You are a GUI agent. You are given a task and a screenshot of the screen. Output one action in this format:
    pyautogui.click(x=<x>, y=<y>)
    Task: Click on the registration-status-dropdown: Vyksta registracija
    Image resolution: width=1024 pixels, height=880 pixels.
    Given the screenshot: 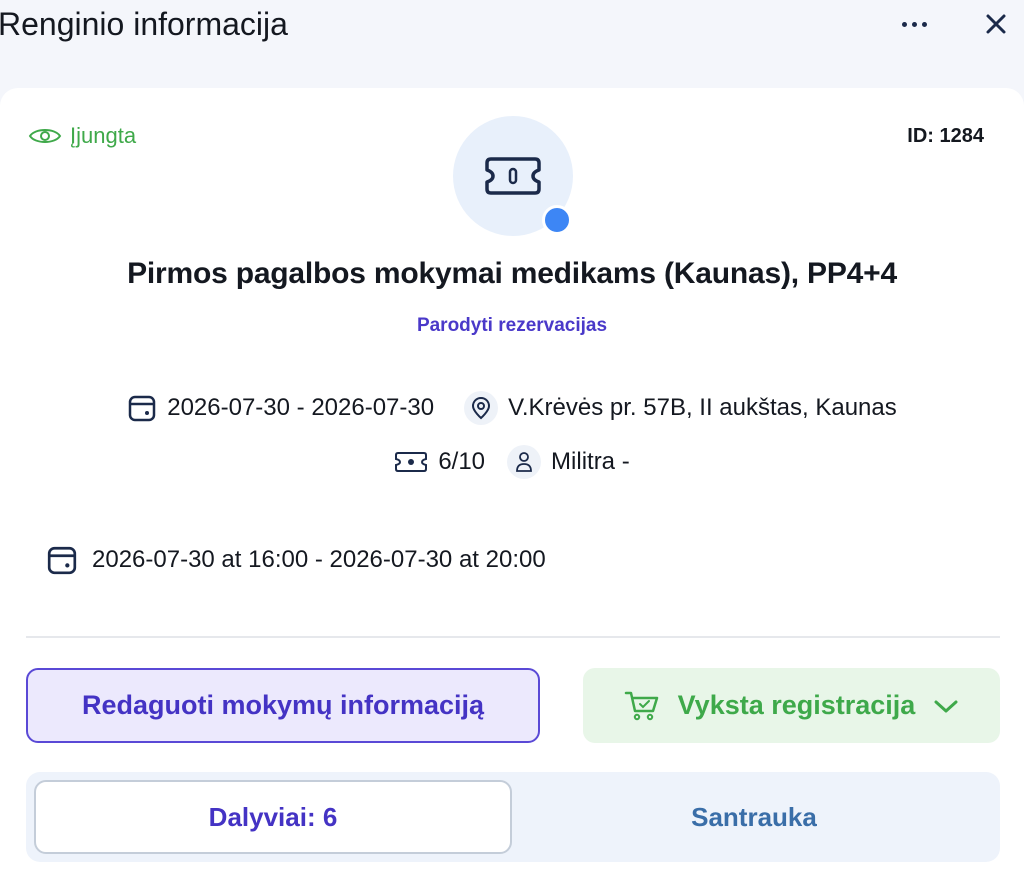 What is the action you would take?
    pyautogui.click(x=791, y=705)
    